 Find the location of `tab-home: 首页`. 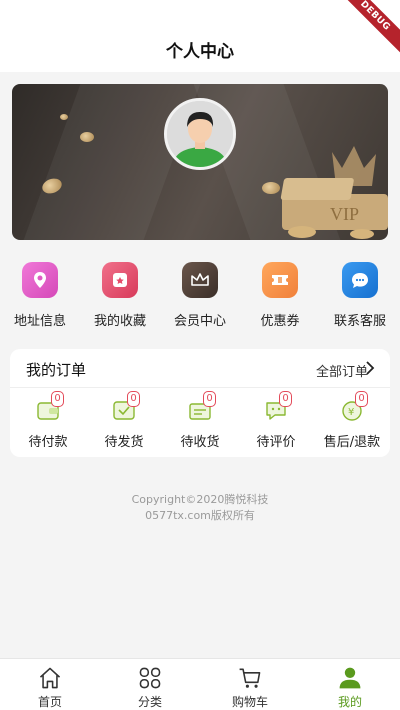

tab-home: 首页 is located at coordinates (50, 684).